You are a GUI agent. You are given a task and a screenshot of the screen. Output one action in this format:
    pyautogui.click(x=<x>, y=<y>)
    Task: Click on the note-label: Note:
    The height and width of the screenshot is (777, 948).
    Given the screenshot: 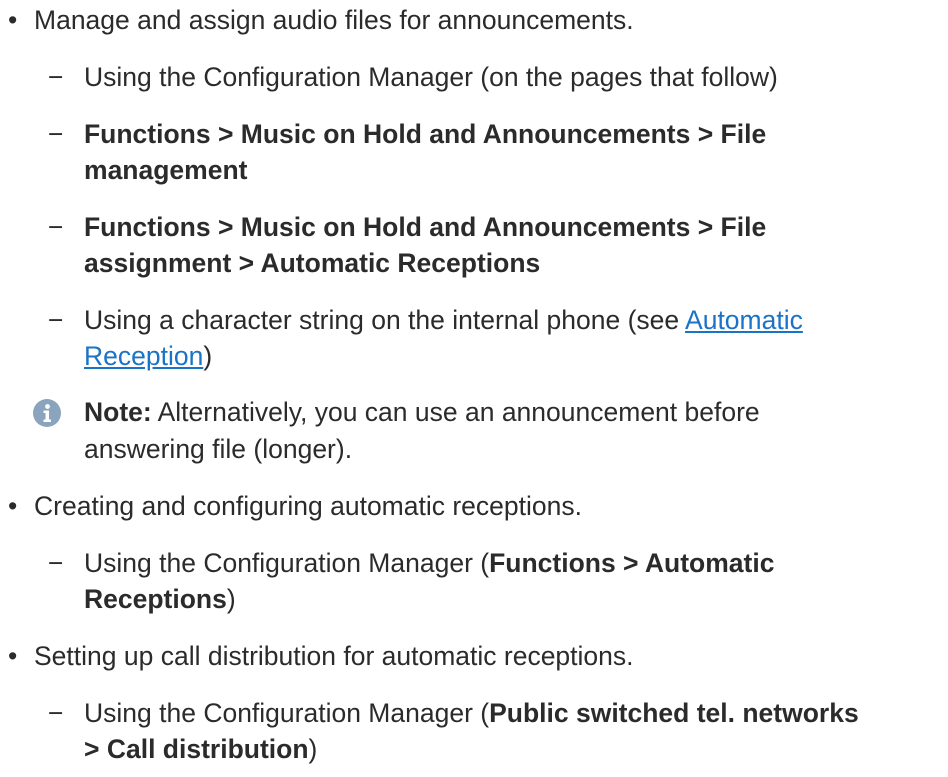 What is the action you would take?
    pyautogui.click(x=118, y=412)
    